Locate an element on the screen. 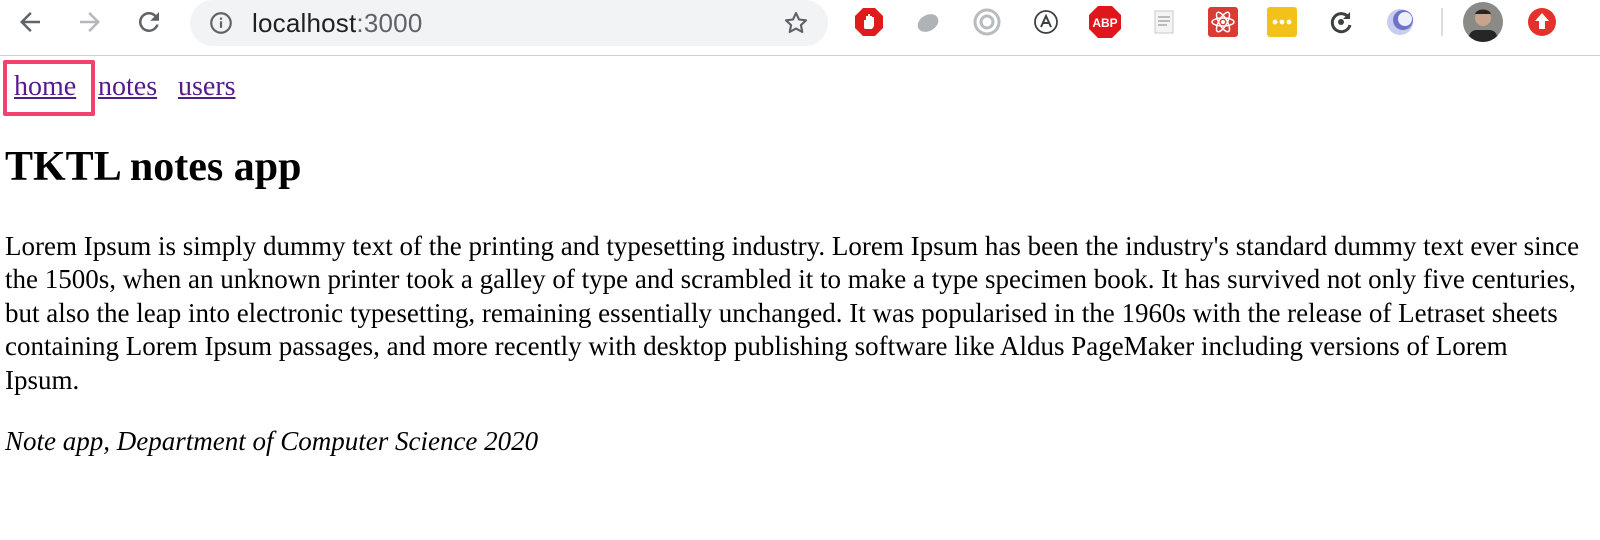  arrow-left-icon is located at coordinates (30, 22).